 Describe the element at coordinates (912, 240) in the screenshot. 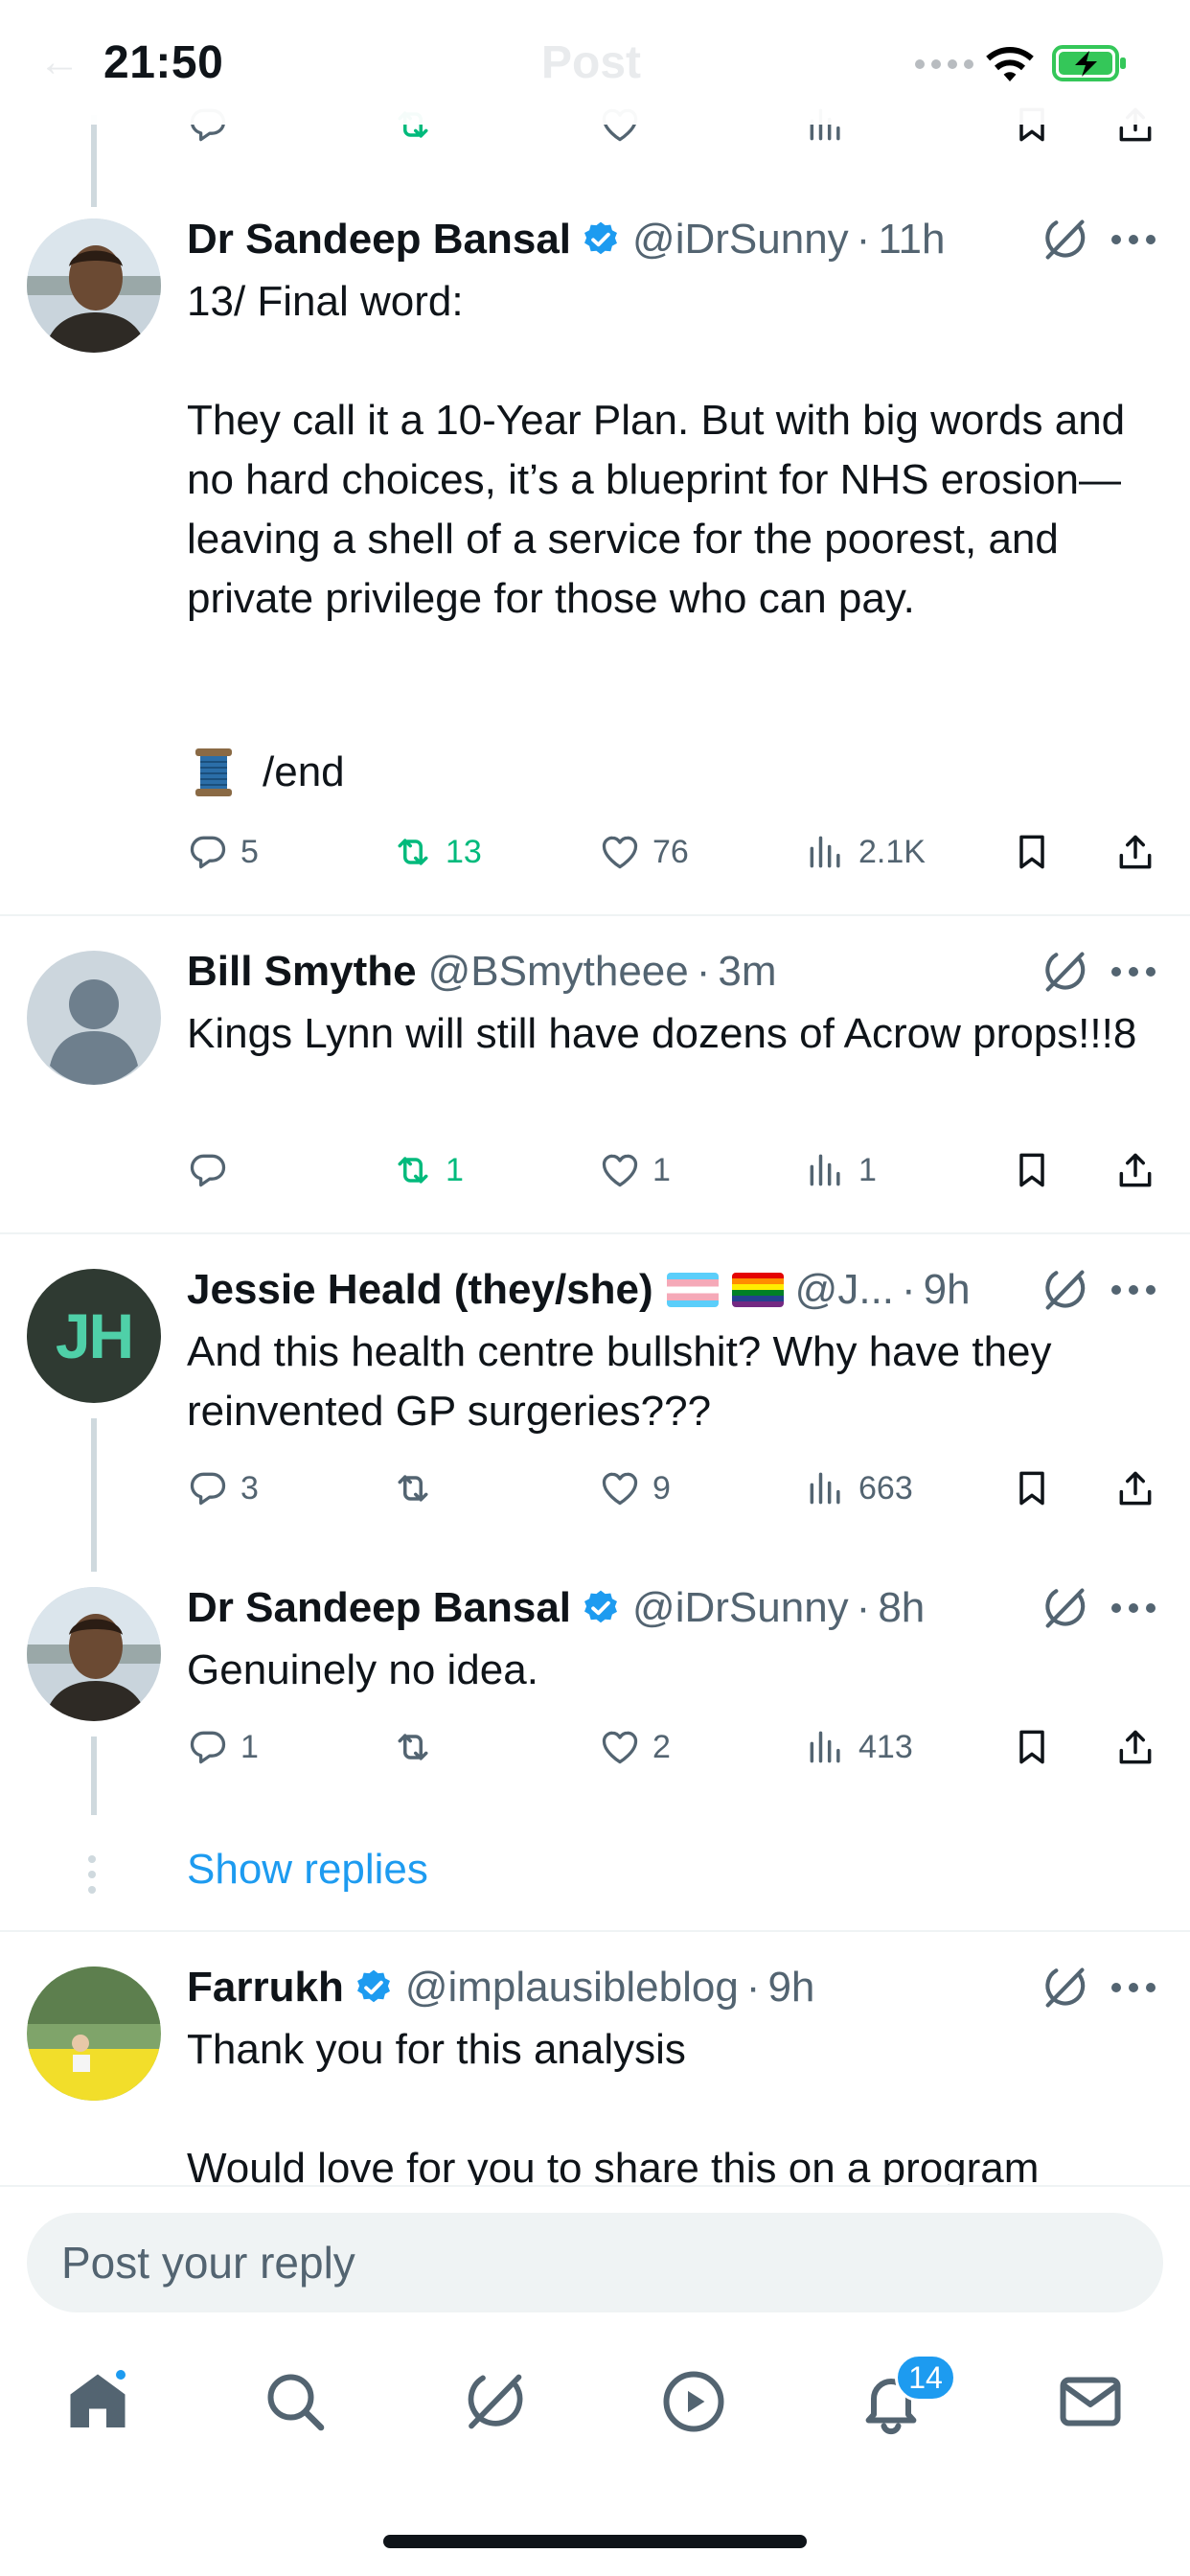

I see `post-time: 11h` at that location.